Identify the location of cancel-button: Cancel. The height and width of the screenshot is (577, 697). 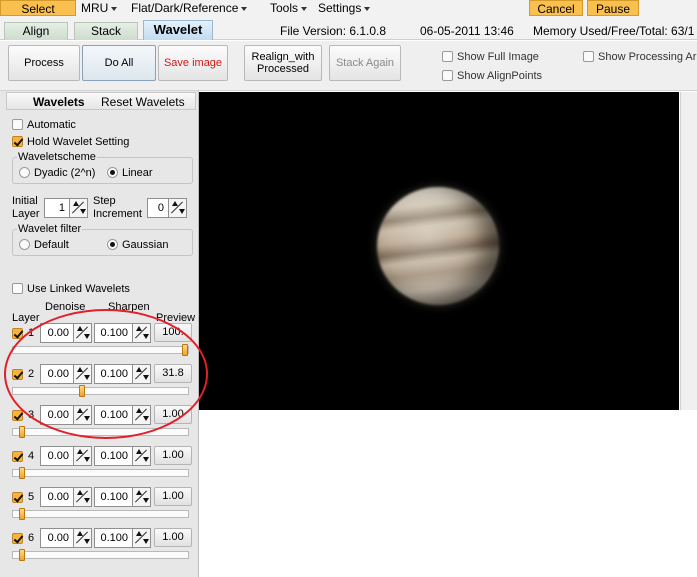
(556, 8).